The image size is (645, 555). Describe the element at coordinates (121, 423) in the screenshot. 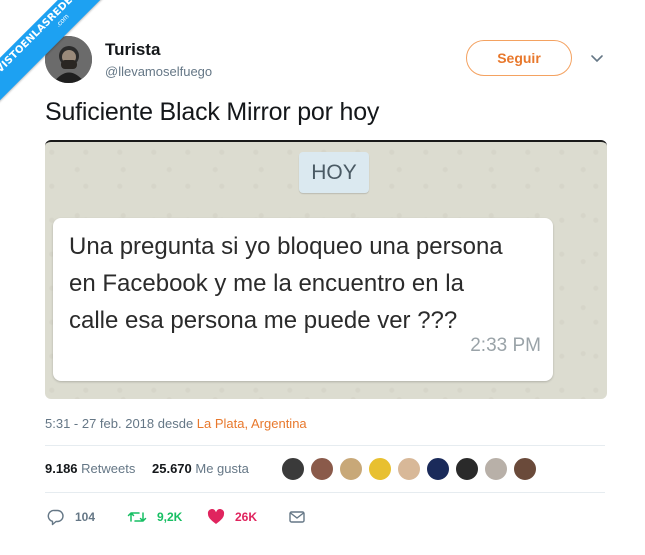

I see `timestamp-text: 5:31 - 27 feb. 2018 desde` at that location.